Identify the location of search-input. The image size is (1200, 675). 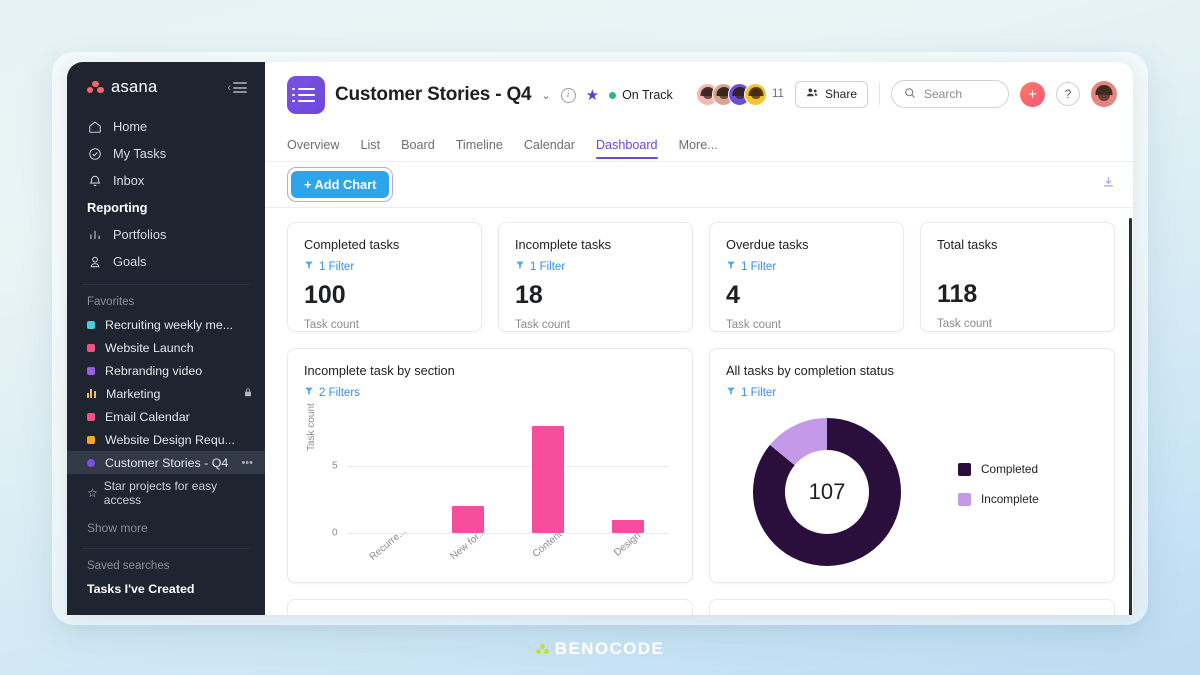
(960, 94).